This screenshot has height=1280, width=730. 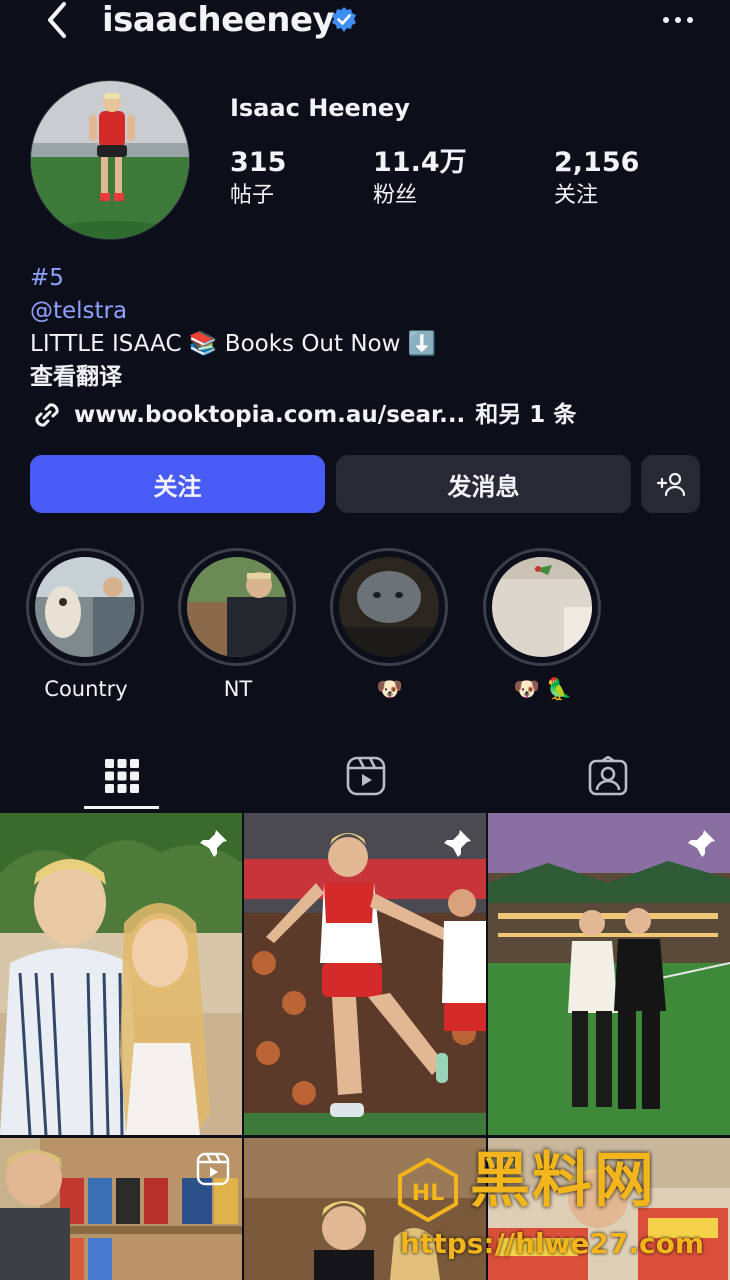 I want to click on tab-reels, so click(x=365, y=776).